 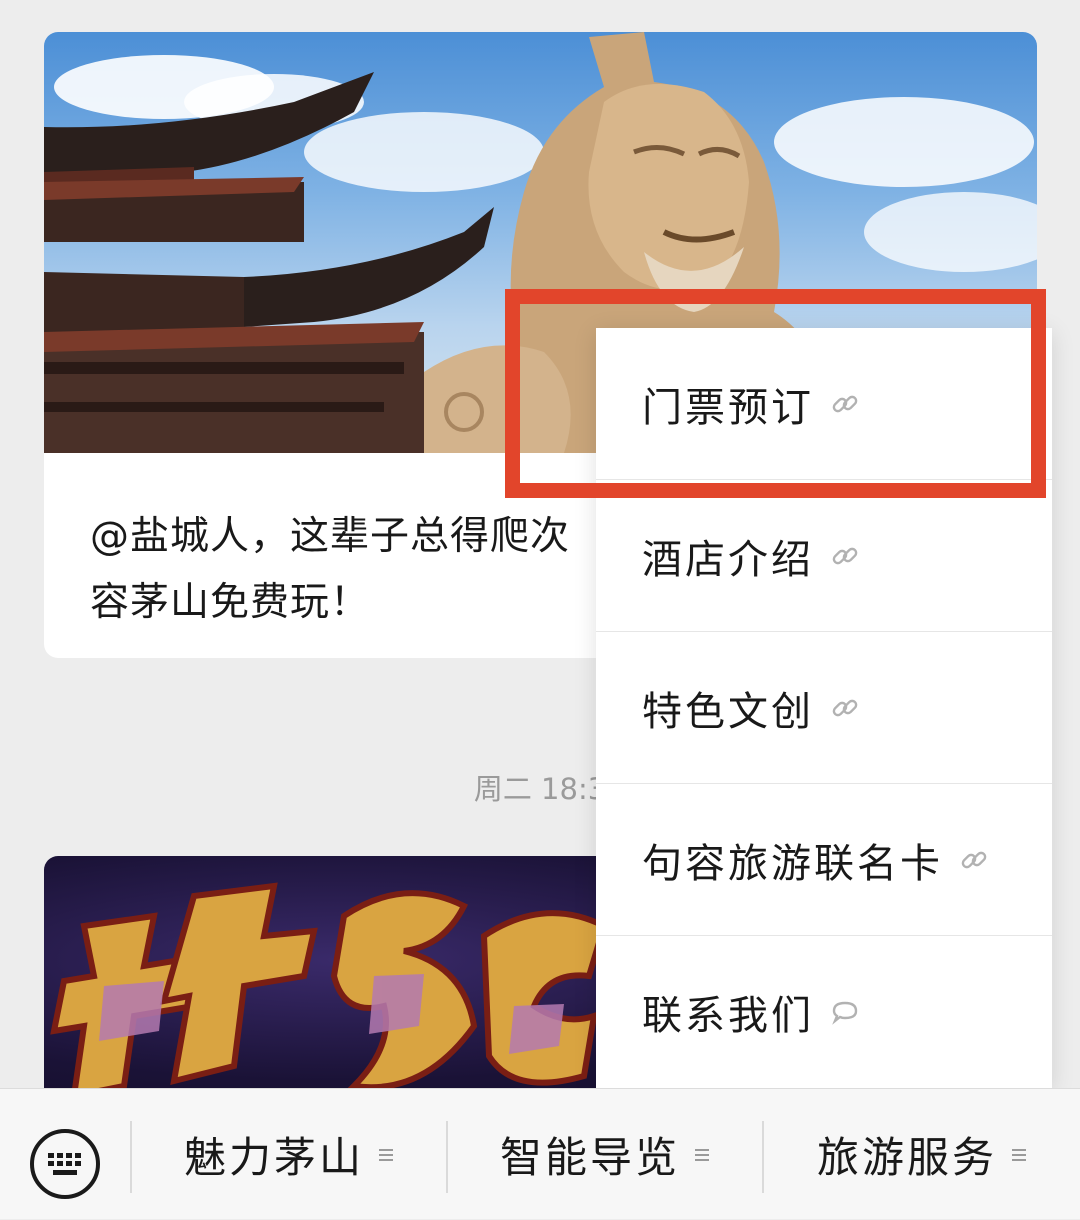 What do you see at coordinates (589, 1157) in the screenshot?
I see `menu-tab-label: 智能导览` at bounding box center [589, 1157].